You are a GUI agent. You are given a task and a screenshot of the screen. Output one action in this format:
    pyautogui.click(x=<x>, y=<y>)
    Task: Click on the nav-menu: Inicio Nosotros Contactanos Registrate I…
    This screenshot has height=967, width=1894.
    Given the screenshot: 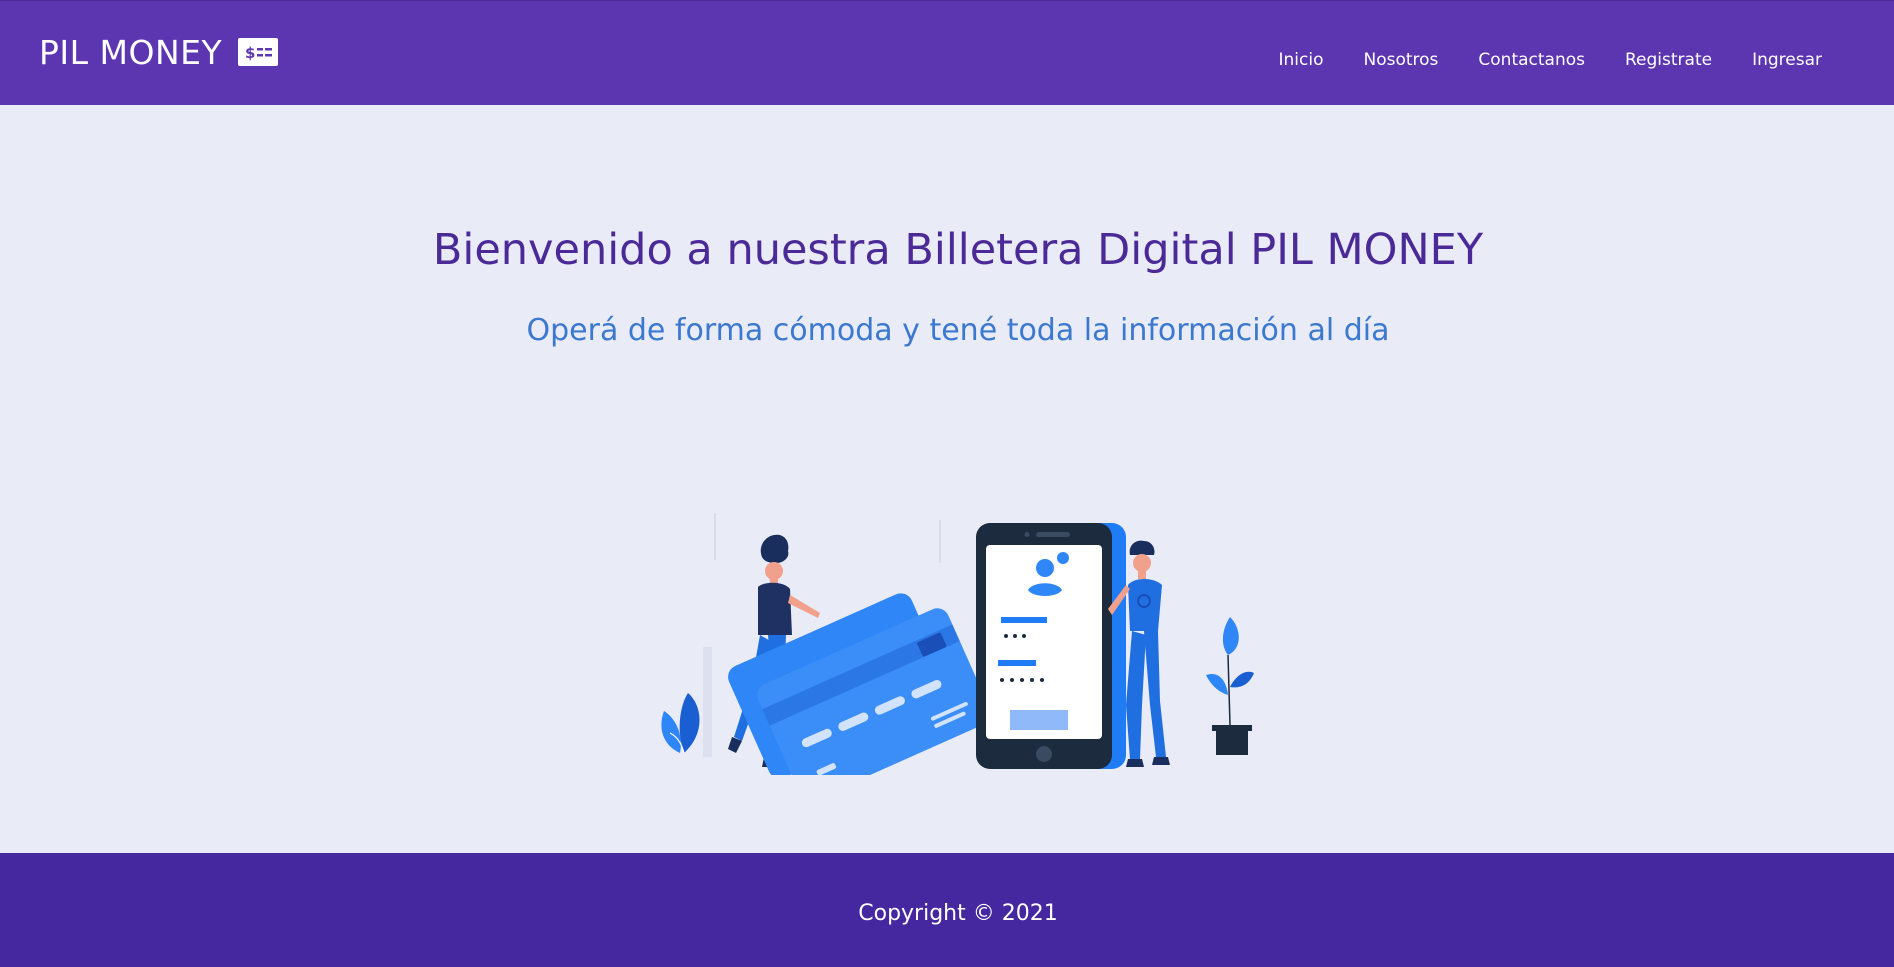 What is the action you would take?
    pyautogui.click(x=1531, y=60)
    